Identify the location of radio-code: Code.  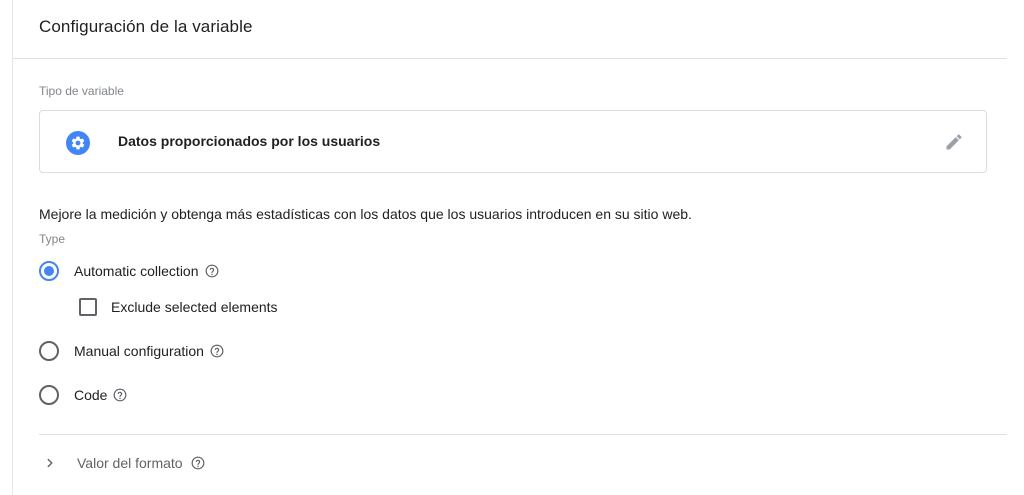
(83, 395).